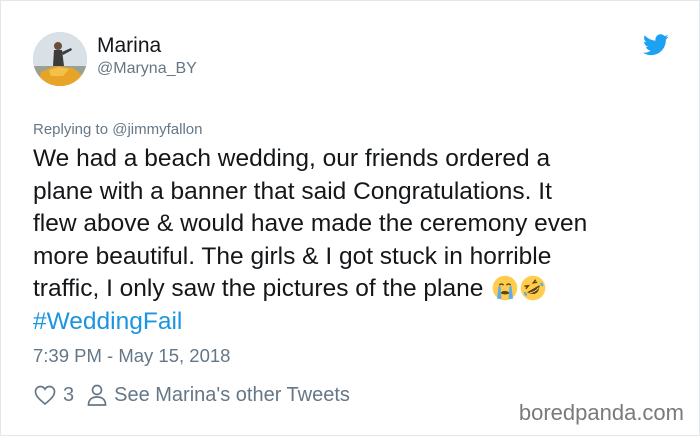 The image size is (700, 436). What do you see at coordinates (232, 395) in the screenshot?
I see `other-tweets-link: See Marina's other Tweets` at bounding box center [232, 395].